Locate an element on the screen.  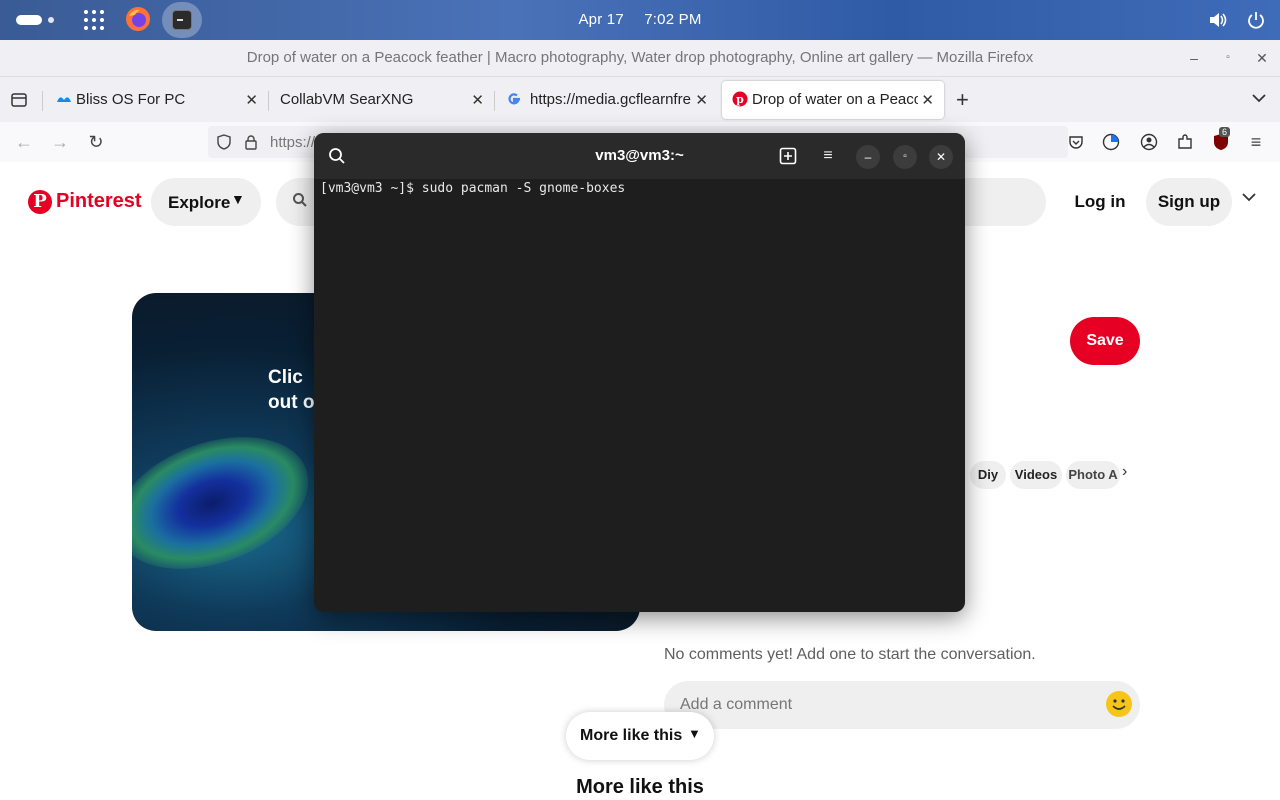
clock: Apr 17 7:02 PM is located at coordinates (640, 19).